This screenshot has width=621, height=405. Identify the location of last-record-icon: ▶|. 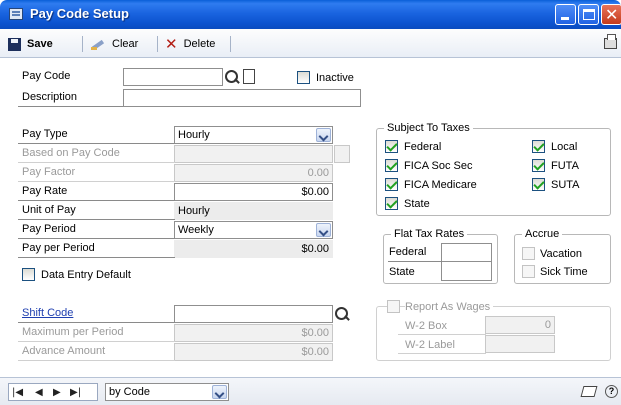
(75, 392).